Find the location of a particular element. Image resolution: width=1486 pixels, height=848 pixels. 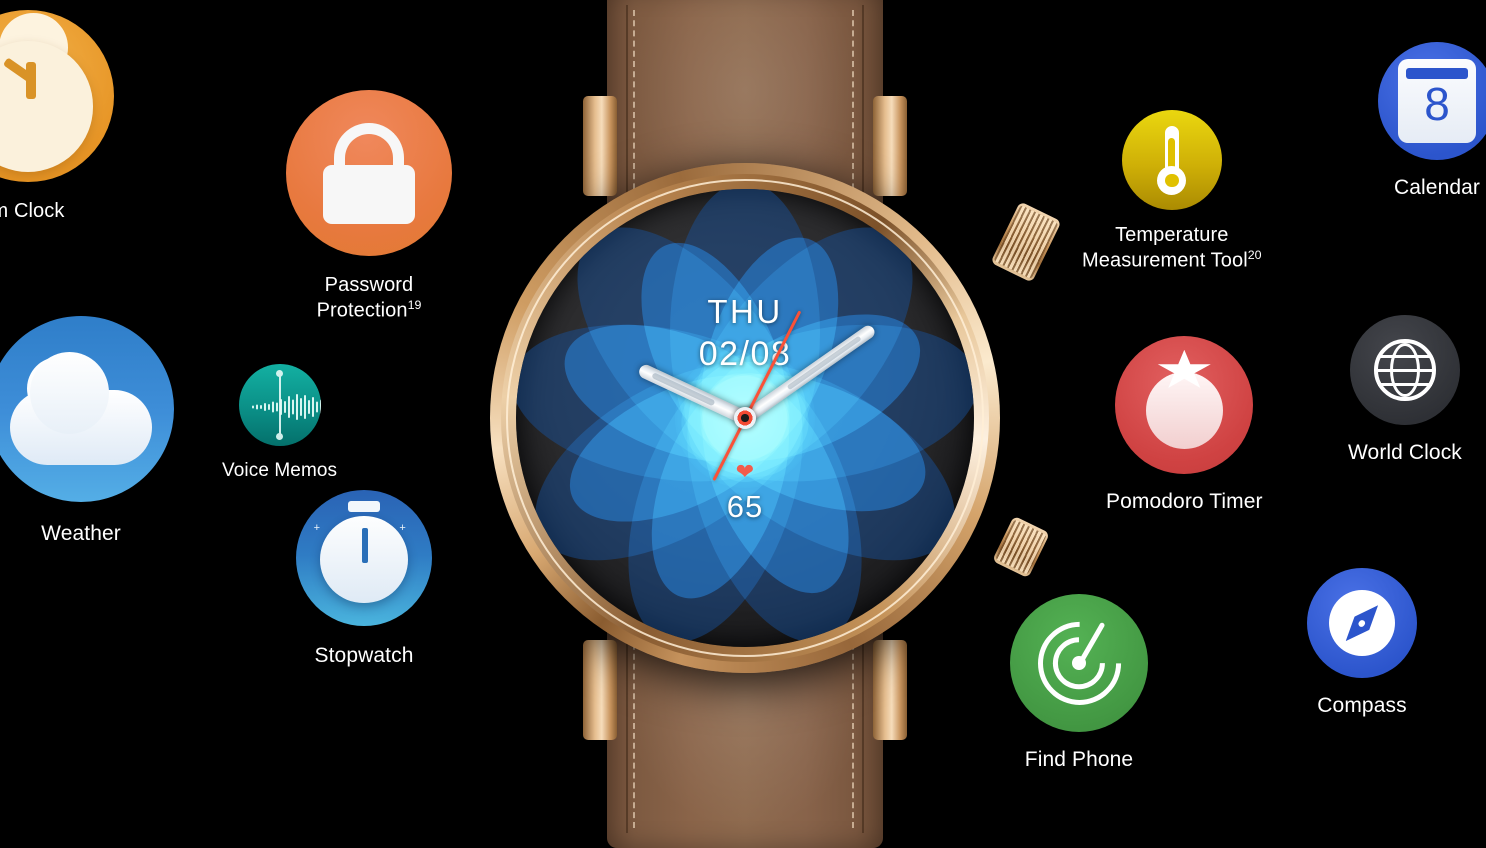

radar-center-dot-shape is located at coordinates (1079, 663).